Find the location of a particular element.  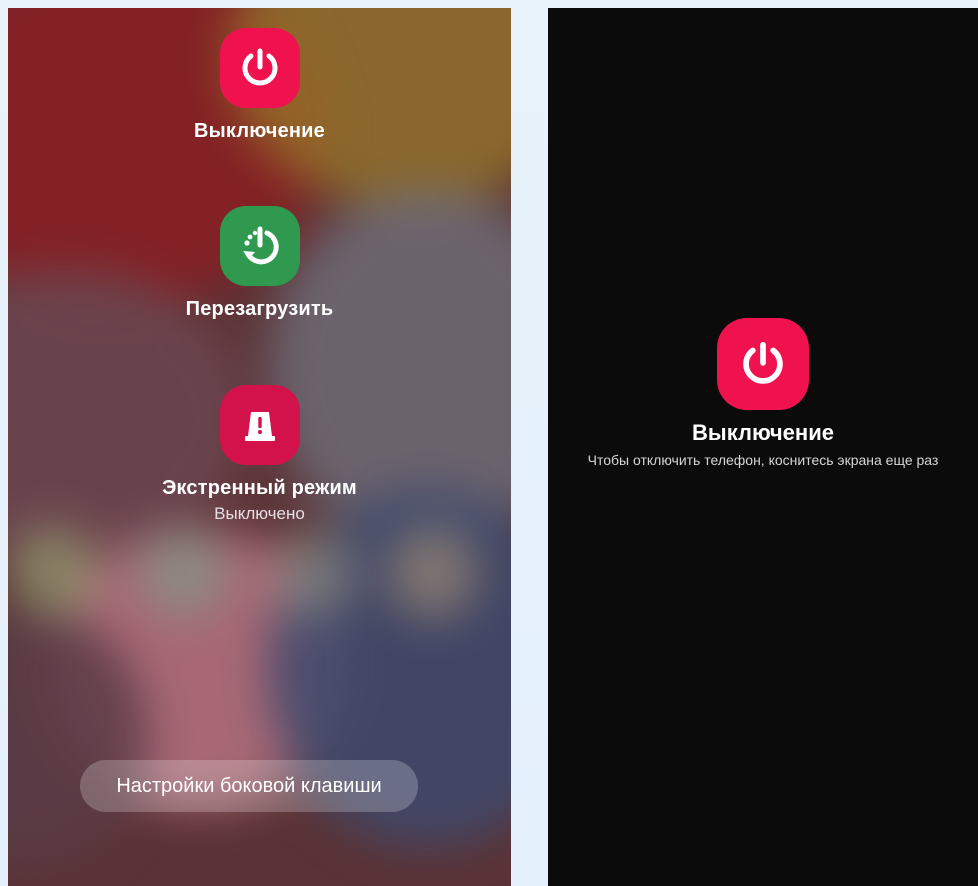

confirm-power-off-button is located at coordinates (763, 364).